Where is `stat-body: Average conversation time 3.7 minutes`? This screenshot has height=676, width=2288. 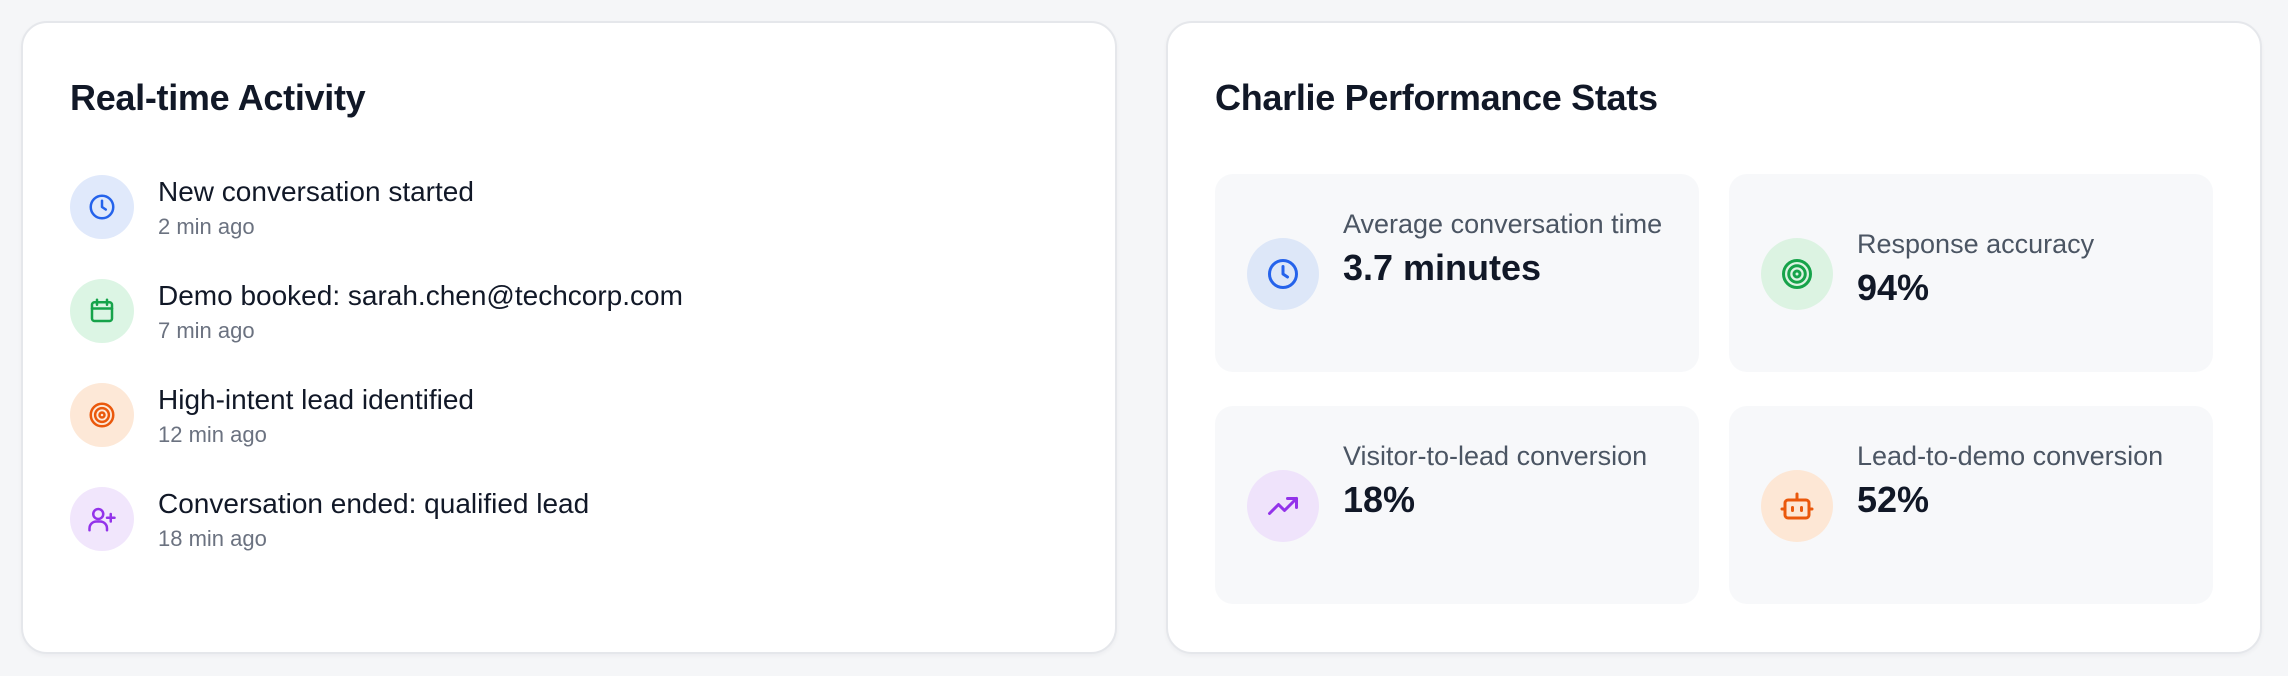
stat-body: Average conversation time 3.7 minutes is located at coordinates (1508, 247).